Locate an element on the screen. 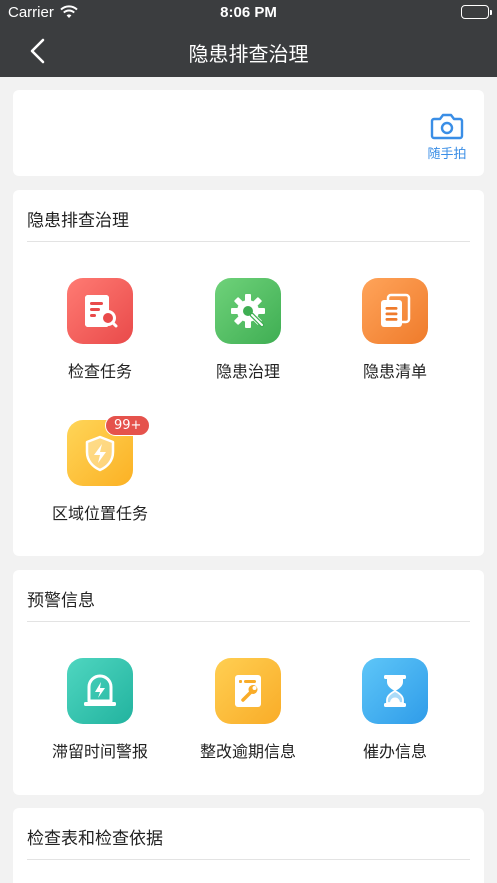 This screenshot has height=883, width=497. section-title: 检查表和检查依据 is located at coordinates (95, 839).